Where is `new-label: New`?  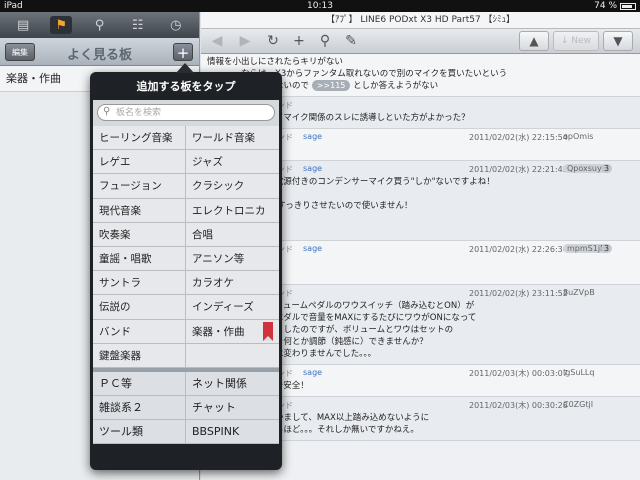 new-label: New is located at coordinates (581, 41).